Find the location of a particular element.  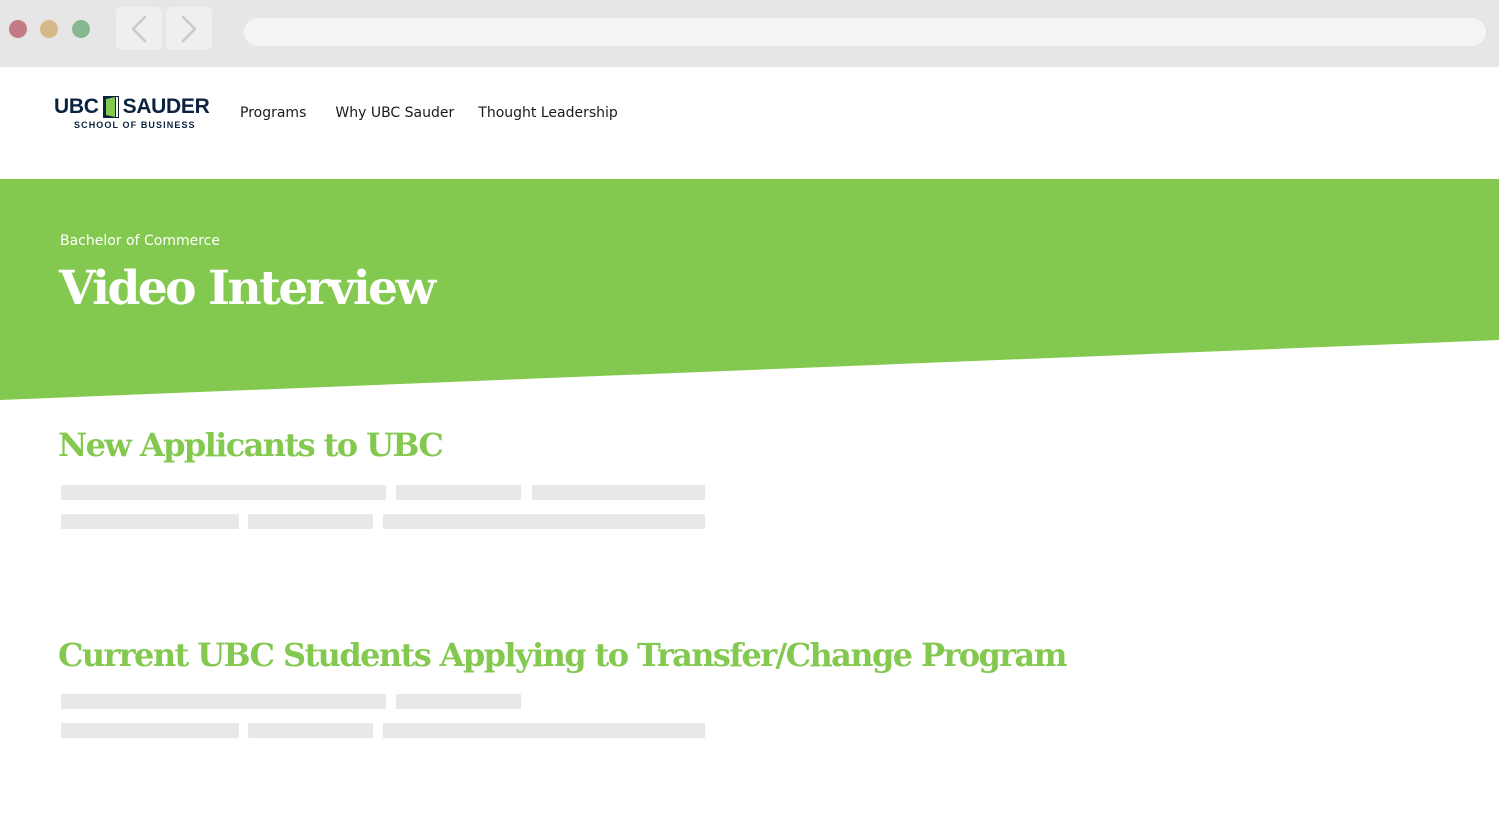

back-button is located at coordinates (139, 28).